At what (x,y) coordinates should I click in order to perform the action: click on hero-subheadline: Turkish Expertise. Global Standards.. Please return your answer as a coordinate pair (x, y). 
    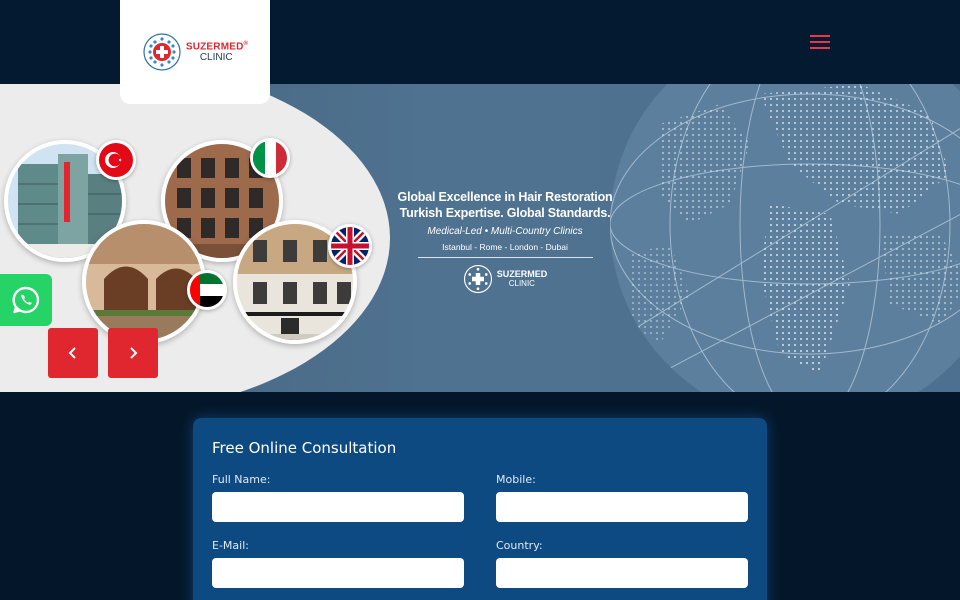
    Looking at the image, I should click on (505, 213).